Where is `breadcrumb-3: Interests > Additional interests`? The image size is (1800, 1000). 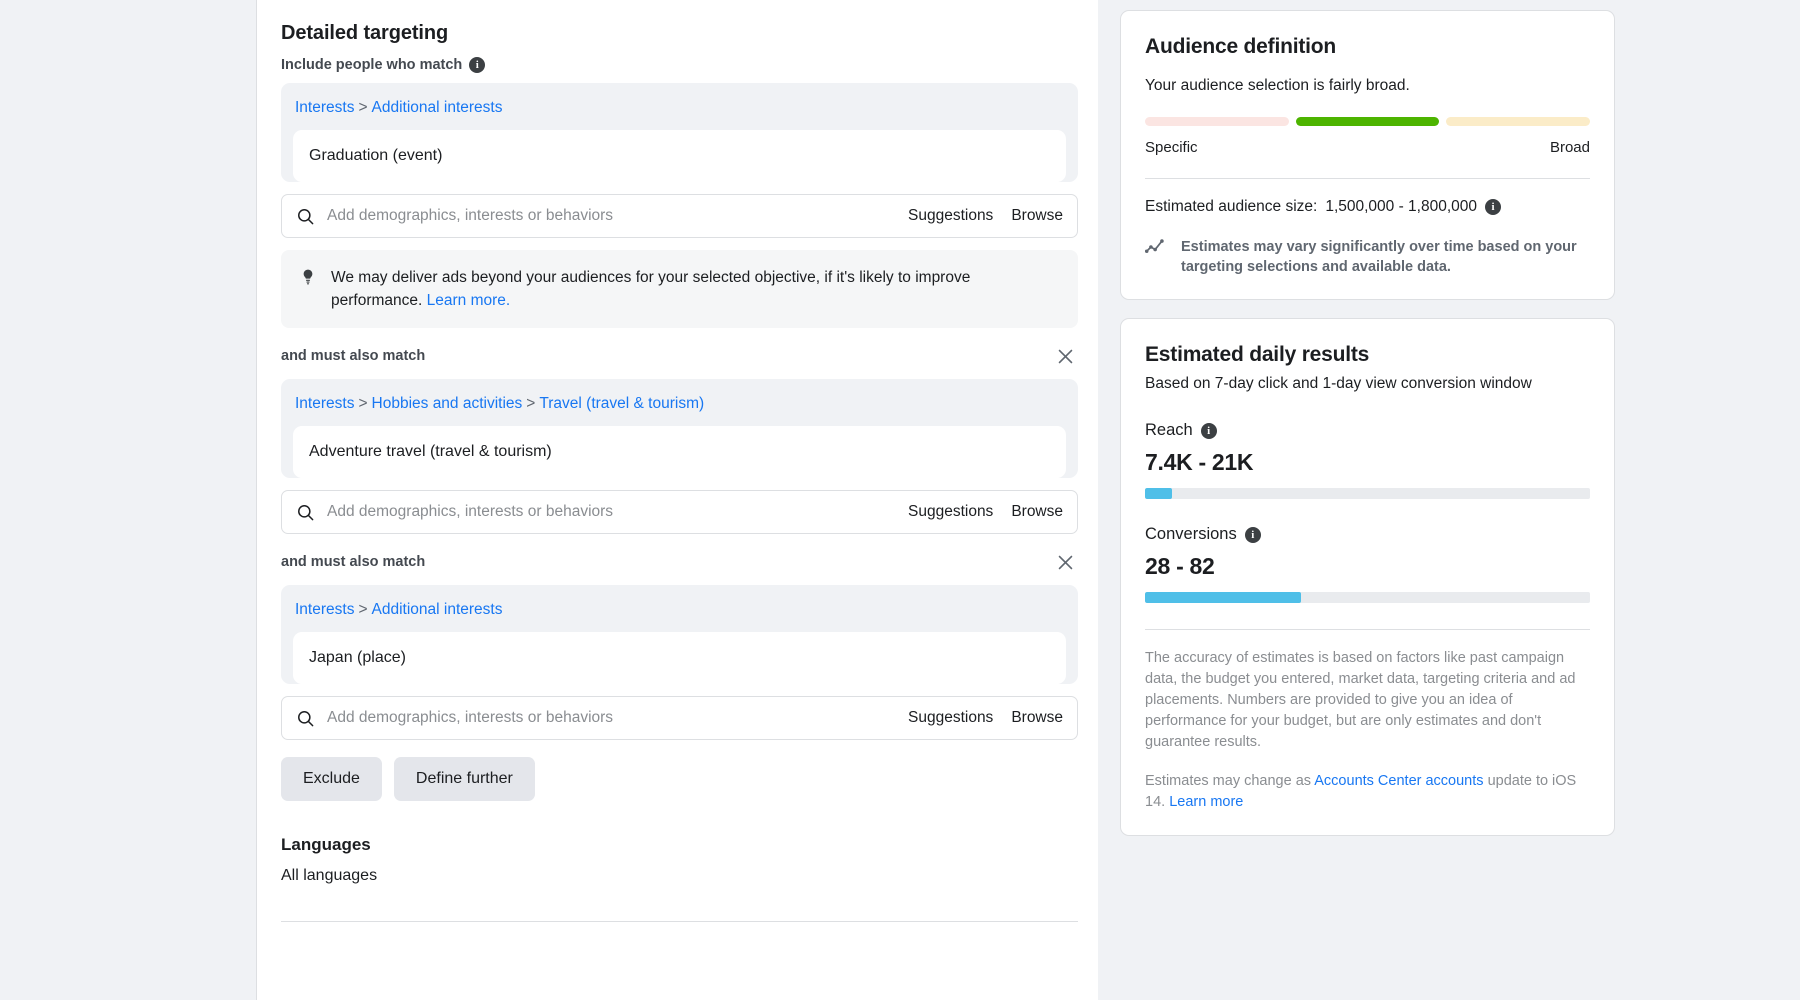
breadcrumb-3: Interests > Additional interests is located at coordinates (679, 615).